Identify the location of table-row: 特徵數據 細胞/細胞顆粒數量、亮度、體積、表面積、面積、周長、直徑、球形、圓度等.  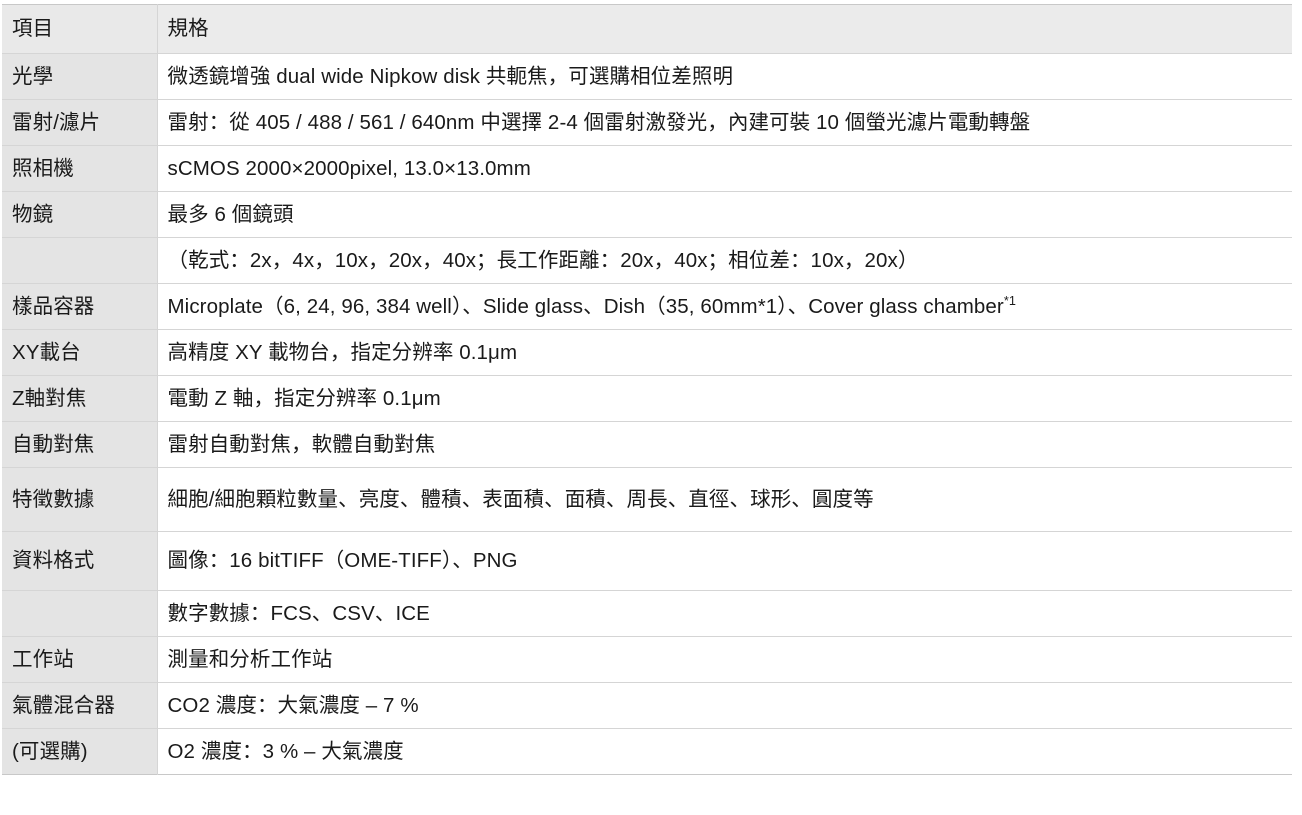
(647, 499).